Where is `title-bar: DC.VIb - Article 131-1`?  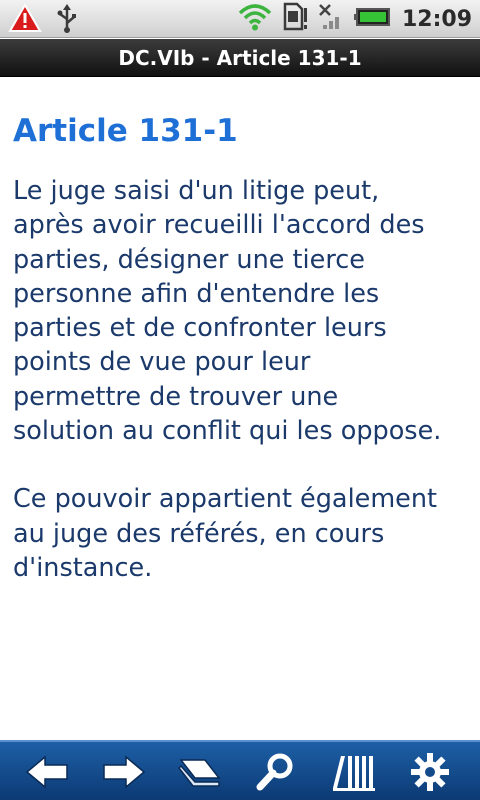
title-bar: DC.VIb - Article 131-1 is located at coordinates (240, 58).